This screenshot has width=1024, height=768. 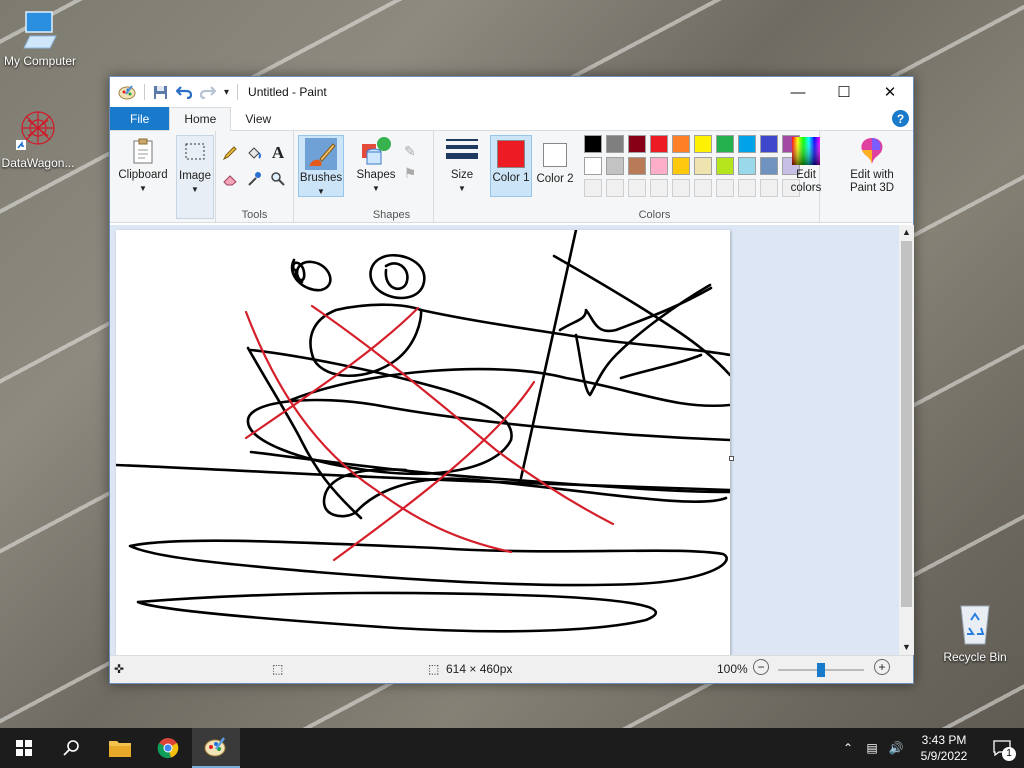 I want to click on tools-group-label: Tools, so click(x=254, y=215).